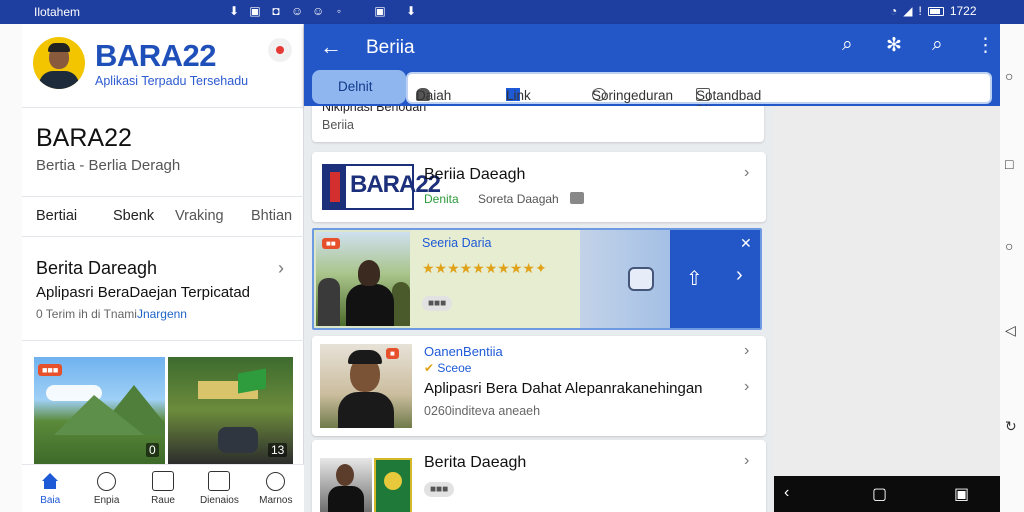 Image resolution: width=1024 pixels, height=512 pixels. I want to click on news-card: Berita Daeagh ■■■ ›, so click(539, 476).